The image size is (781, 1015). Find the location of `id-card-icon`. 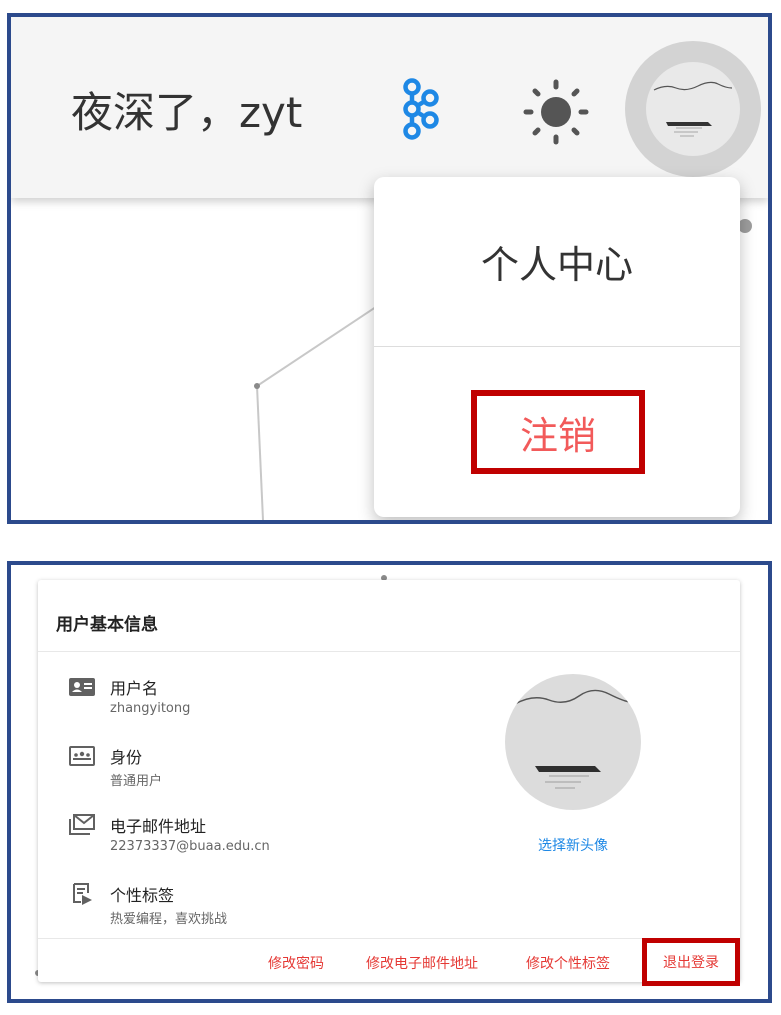

id-card-icon is located at coordinates (82, 687).